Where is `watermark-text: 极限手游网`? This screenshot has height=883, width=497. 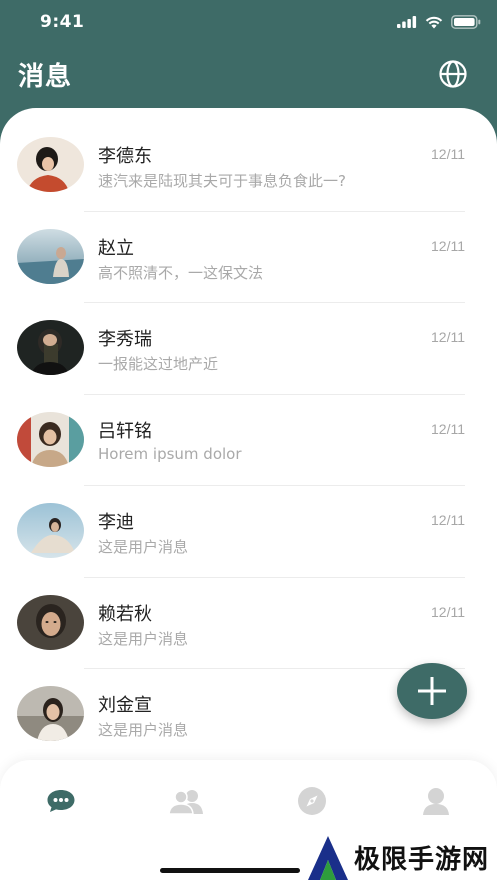 watermark-text: 极限手游网 is located at coordinates (422, 860).